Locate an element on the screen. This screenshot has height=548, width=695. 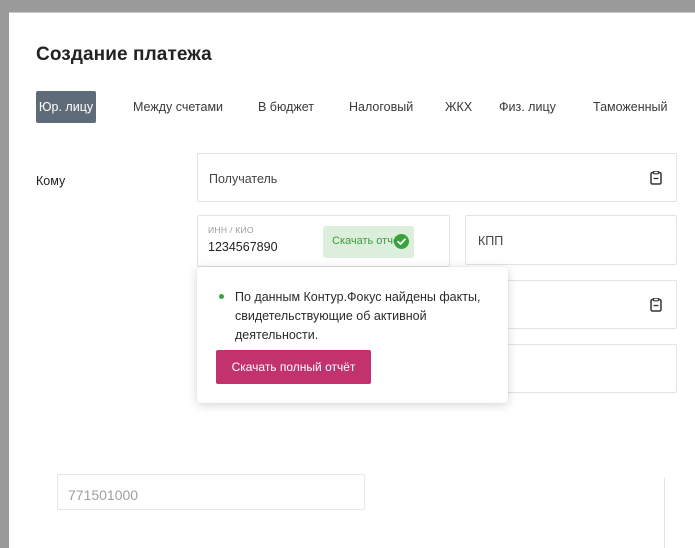
column-divider is located at coordinates (664, 513).